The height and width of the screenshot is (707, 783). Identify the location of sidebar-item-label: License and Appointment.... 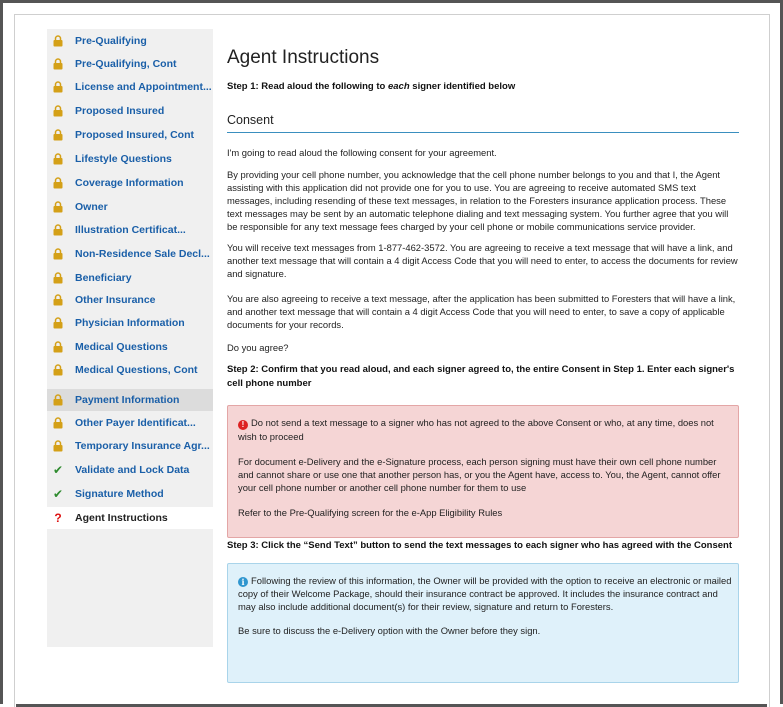
(143, 87).